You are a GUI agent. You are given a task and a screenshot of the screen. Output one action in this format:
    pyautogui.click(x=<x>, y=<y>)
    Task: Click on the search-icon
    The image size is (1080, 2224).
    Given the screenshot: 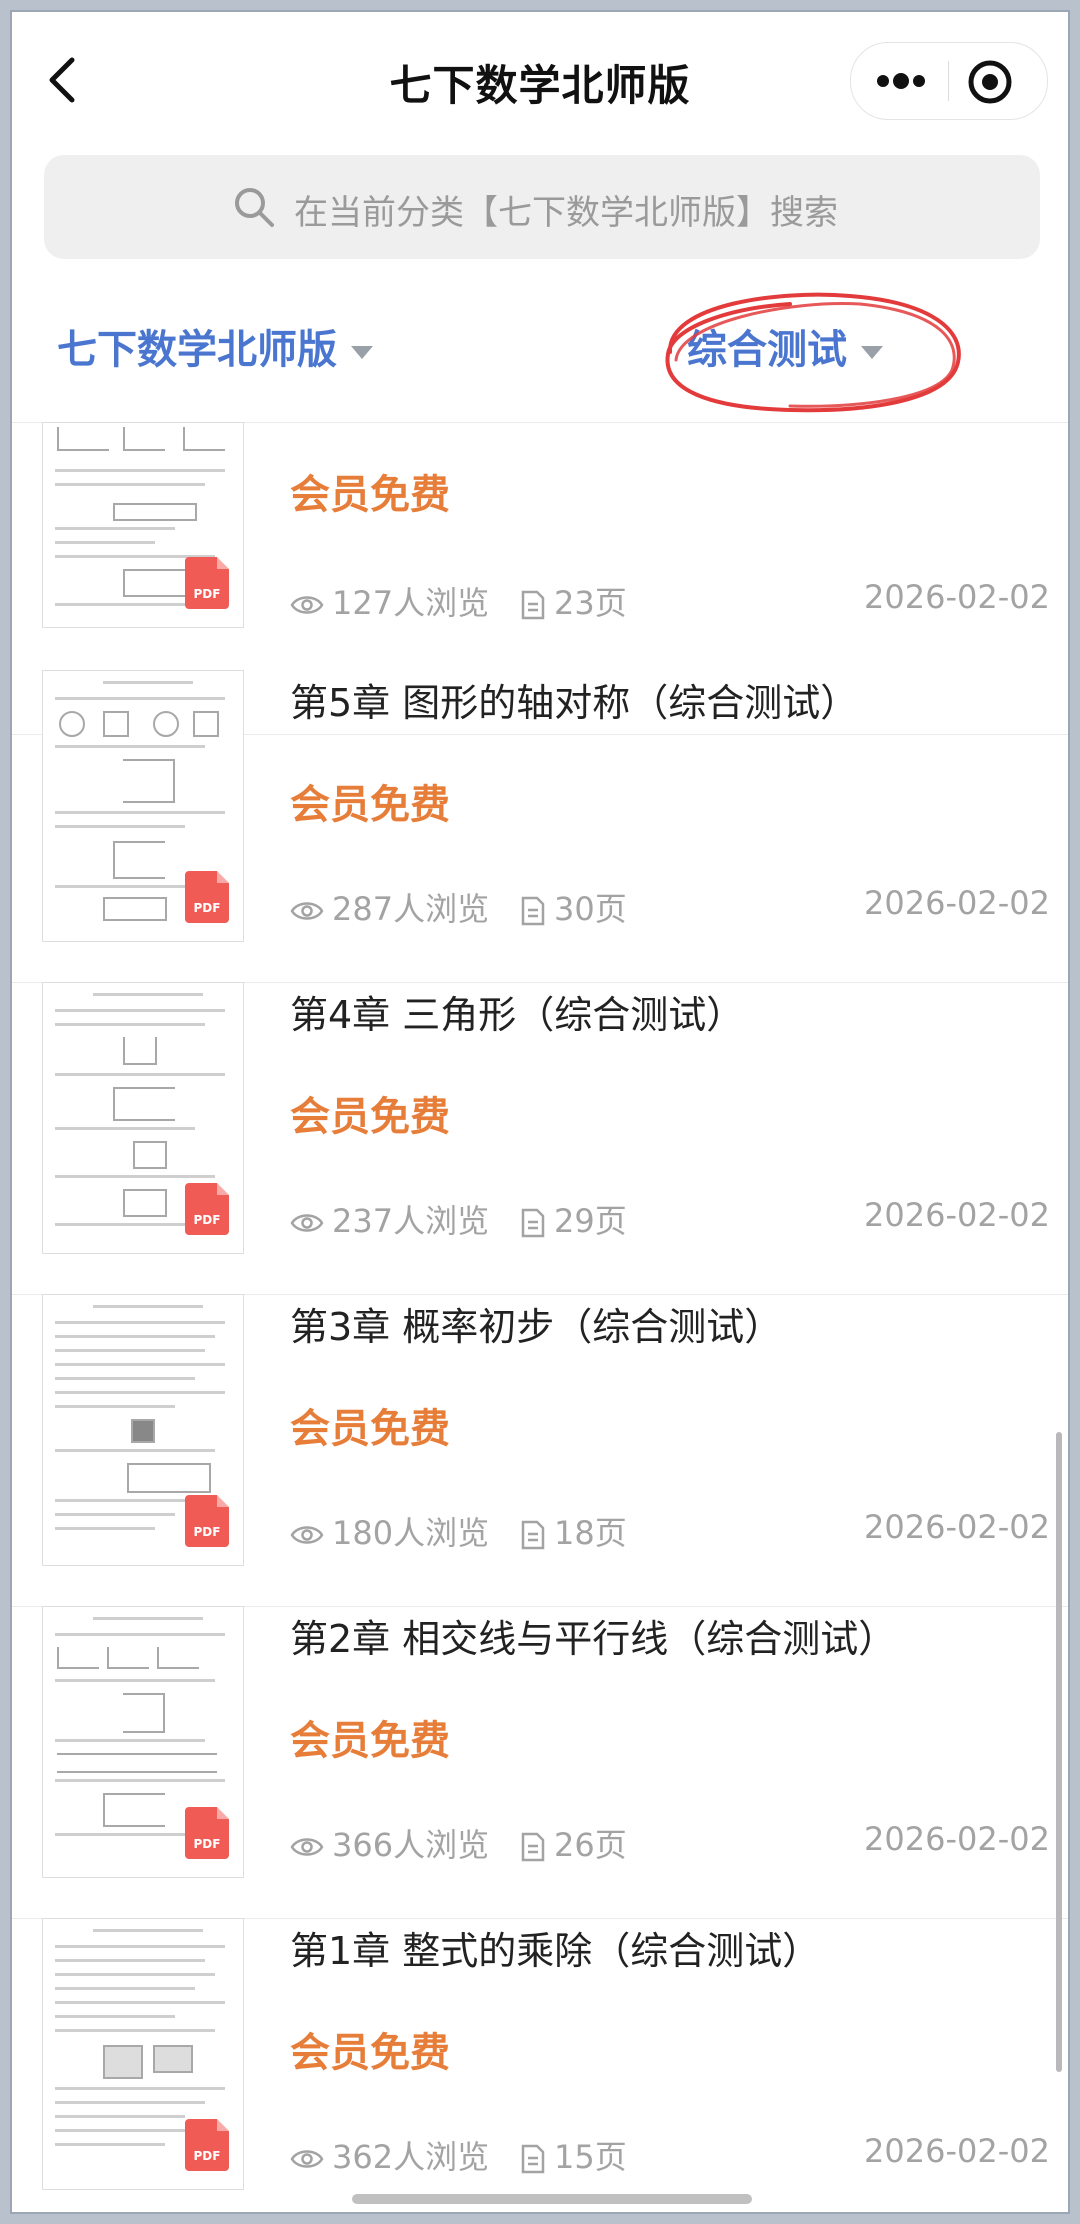 What is the action you would take?
    pyautogui.click(x=254, y=207)
    